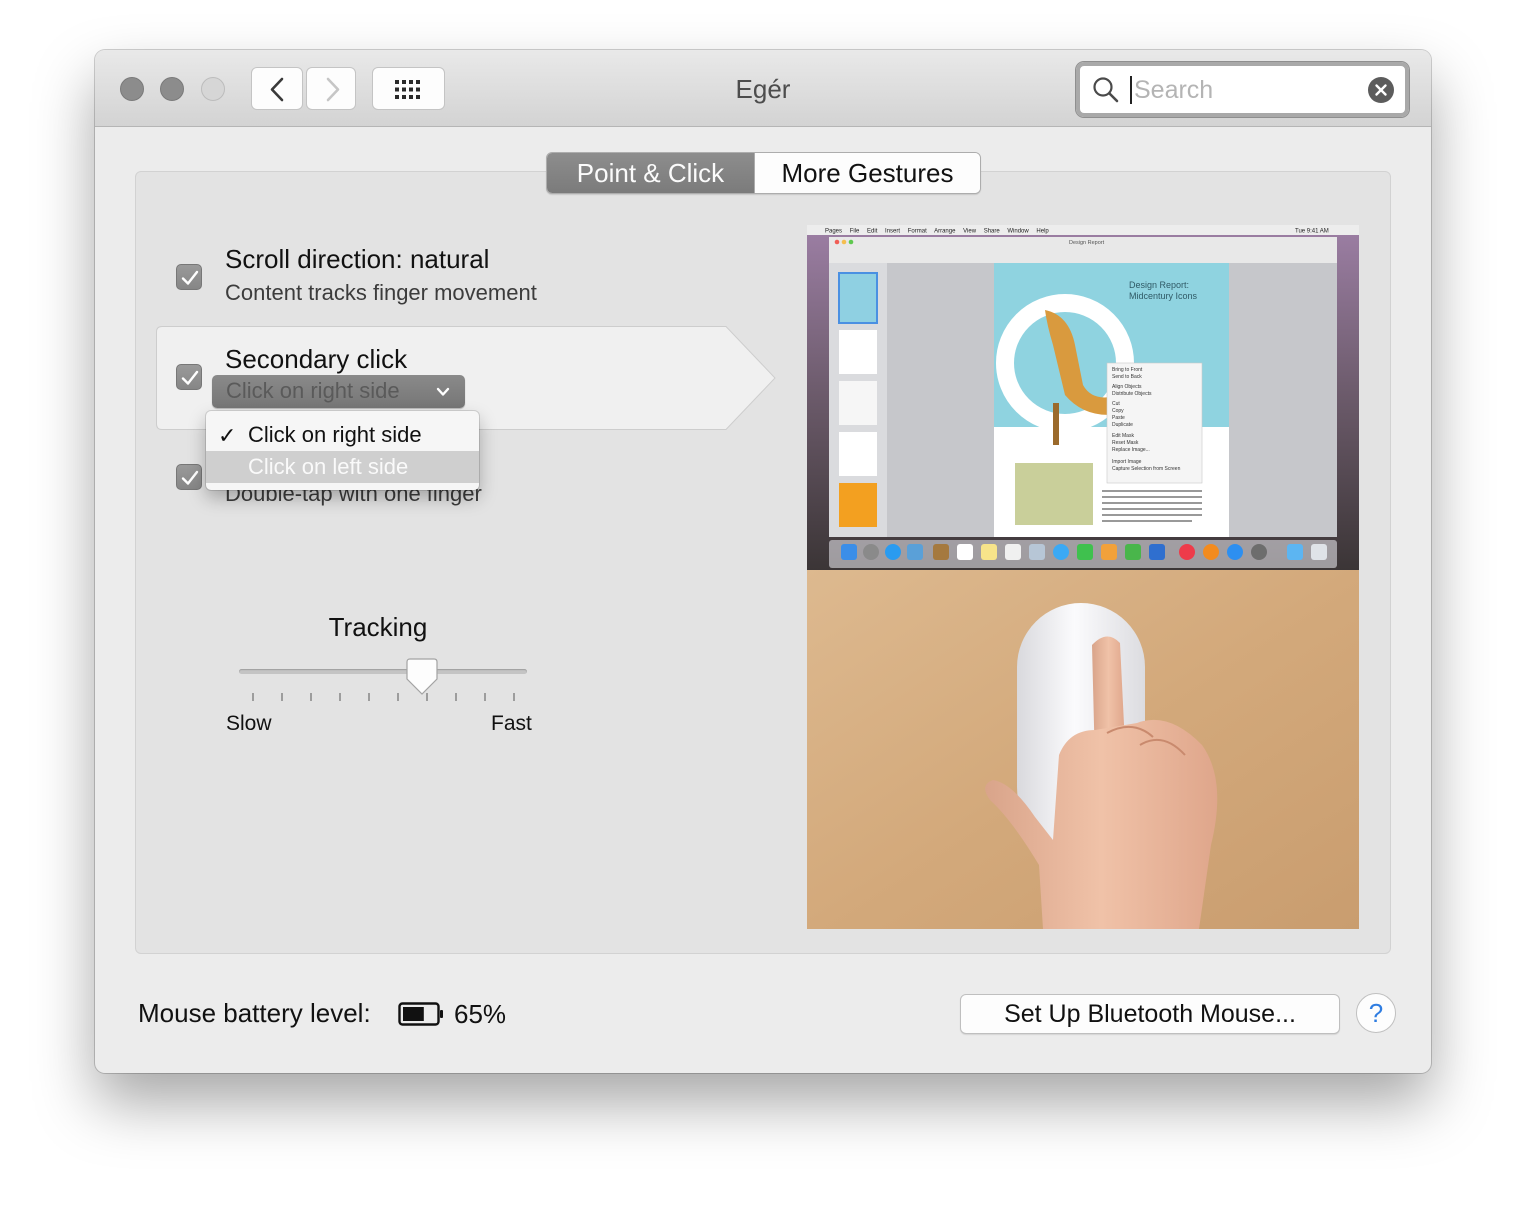 This screenshot has width=1526, height=1220. Describe the element at coordinates (1163, 296) in the screenshot. I see `doc-heading-line2: Midcentury Icons` at that location.